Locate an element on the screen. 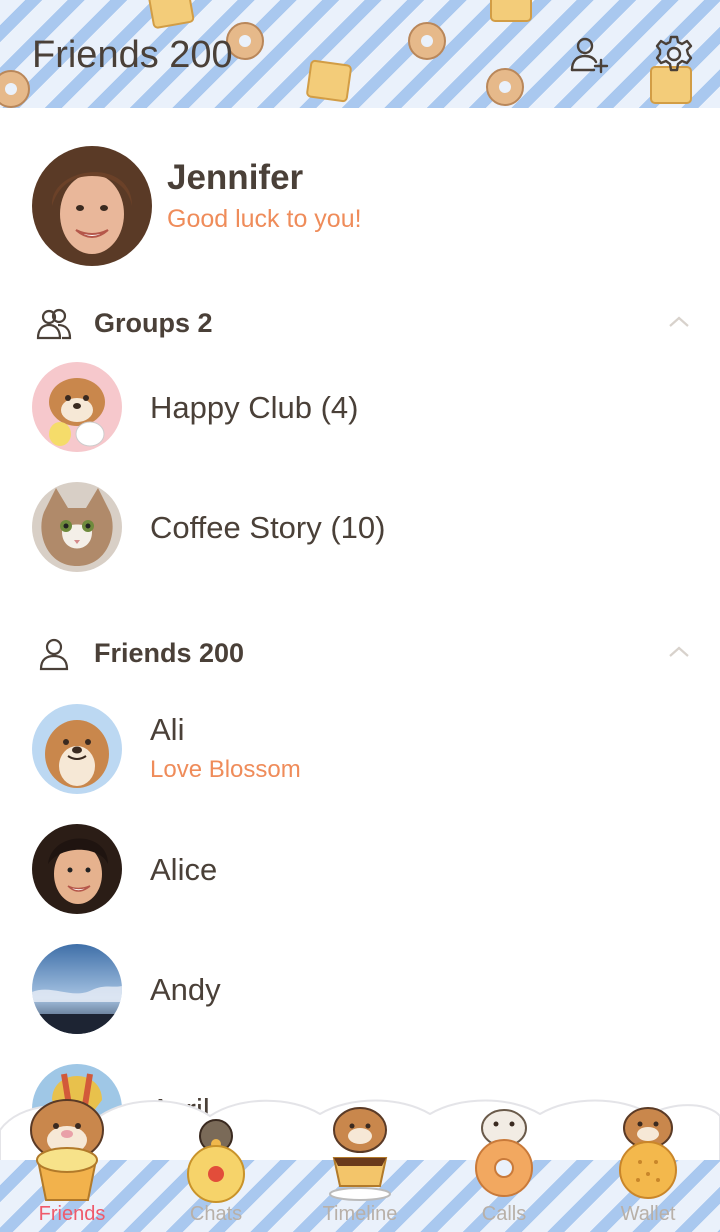 This screenshot has width=720, height=1232. profile-name: Jennifer is located at coordinates (235, 178).